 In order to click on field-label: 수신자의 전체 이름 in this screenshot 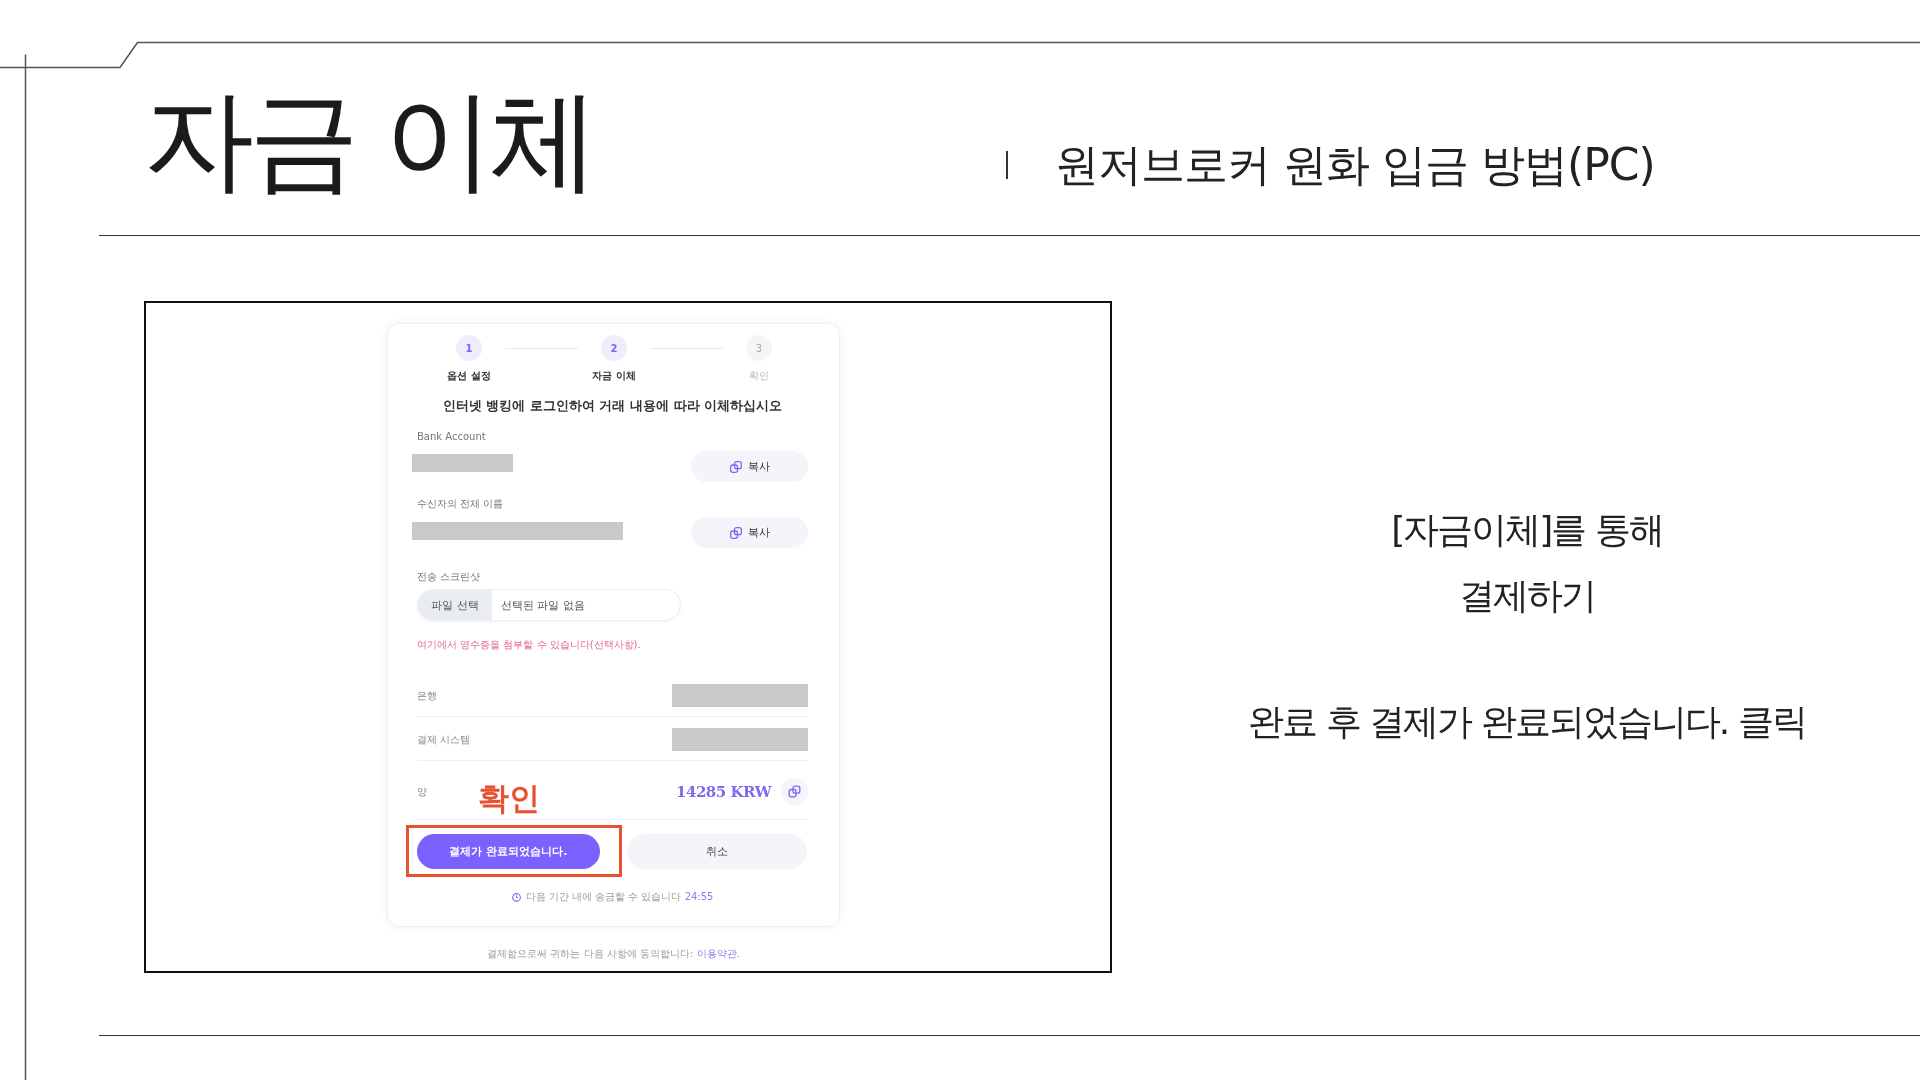, I will do `click(460, 504)`.